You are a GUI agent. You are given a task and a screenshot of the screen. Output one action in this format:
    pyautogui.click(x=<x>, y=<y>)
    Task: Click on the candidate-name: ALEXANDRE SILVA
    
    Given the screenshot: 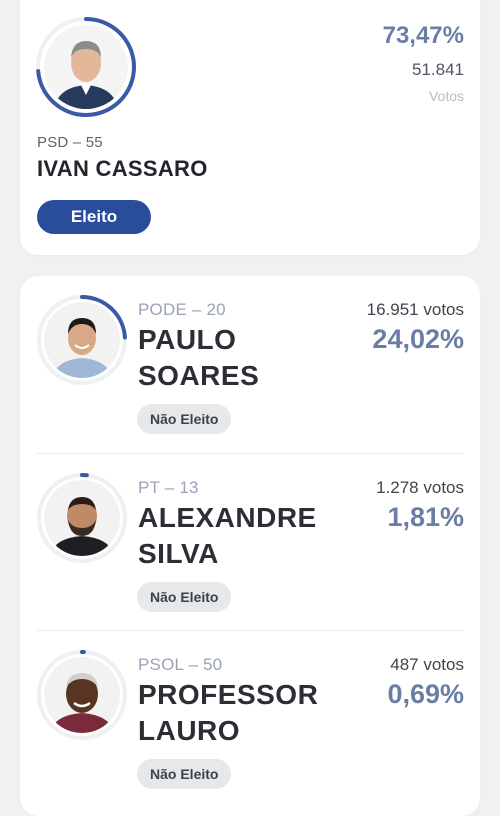 What is the action you would take?
    pyautogui.click(x=227, y=535)
    